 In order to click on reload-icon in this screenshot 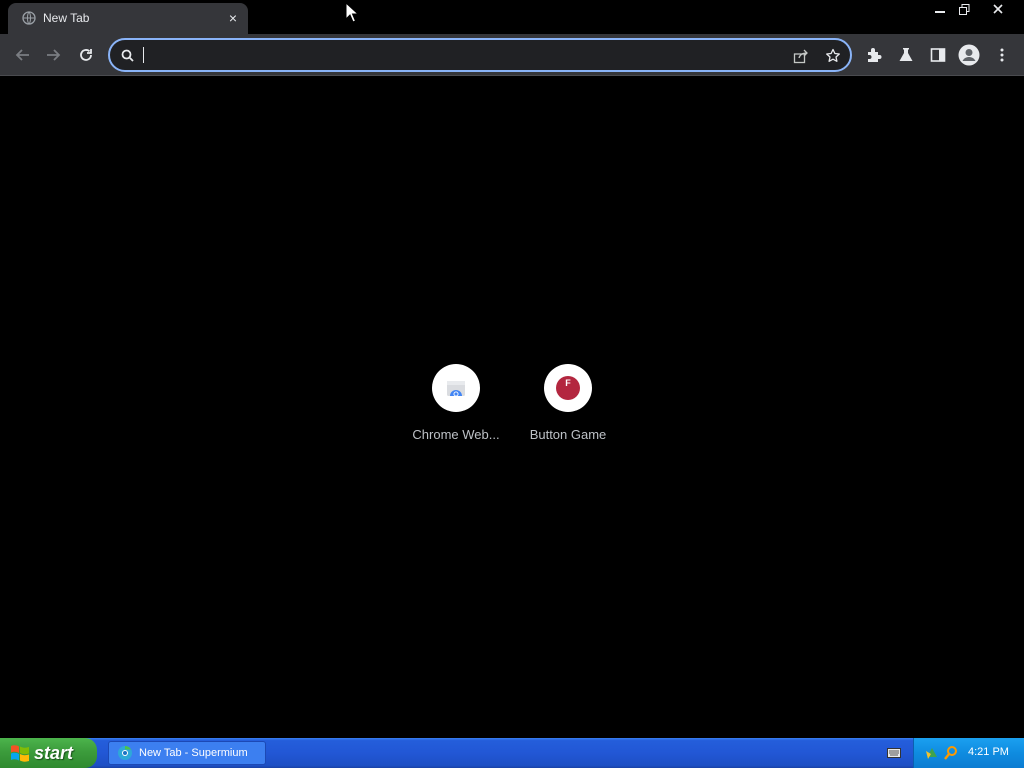, I will do `click(86, 55)`.